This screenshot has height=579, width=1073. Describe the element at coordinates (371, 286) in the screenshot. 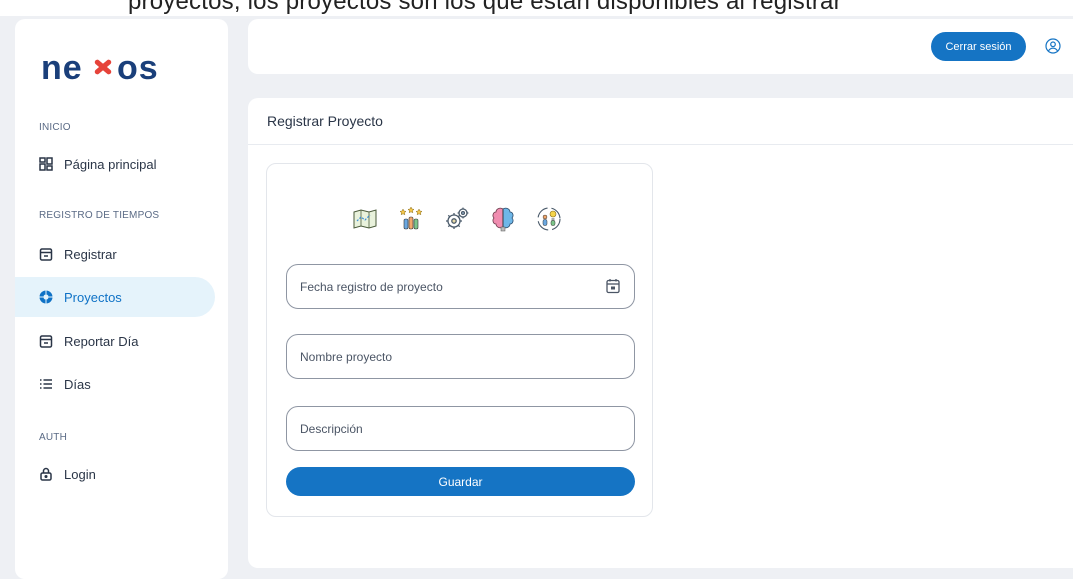

I see `project-date-label: Fecha registro de proyecto` at that location.